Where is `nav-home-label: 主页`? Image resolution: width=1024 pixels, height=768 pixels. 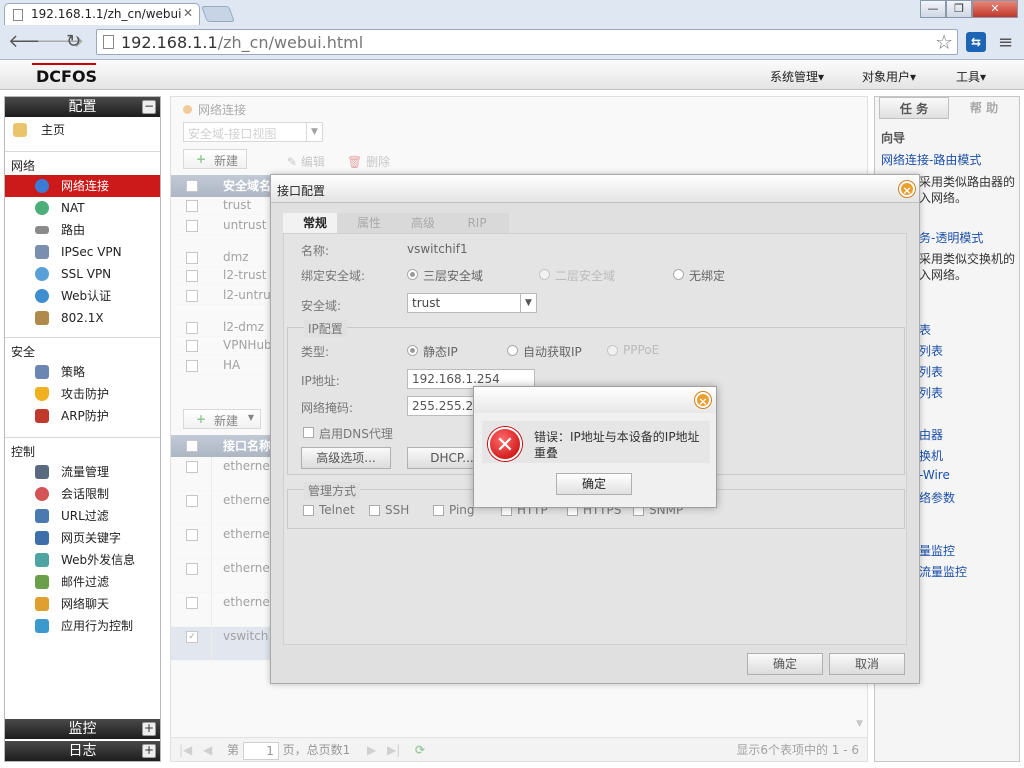 nav-home-label: 主页 is located at coordinates (53, 130).